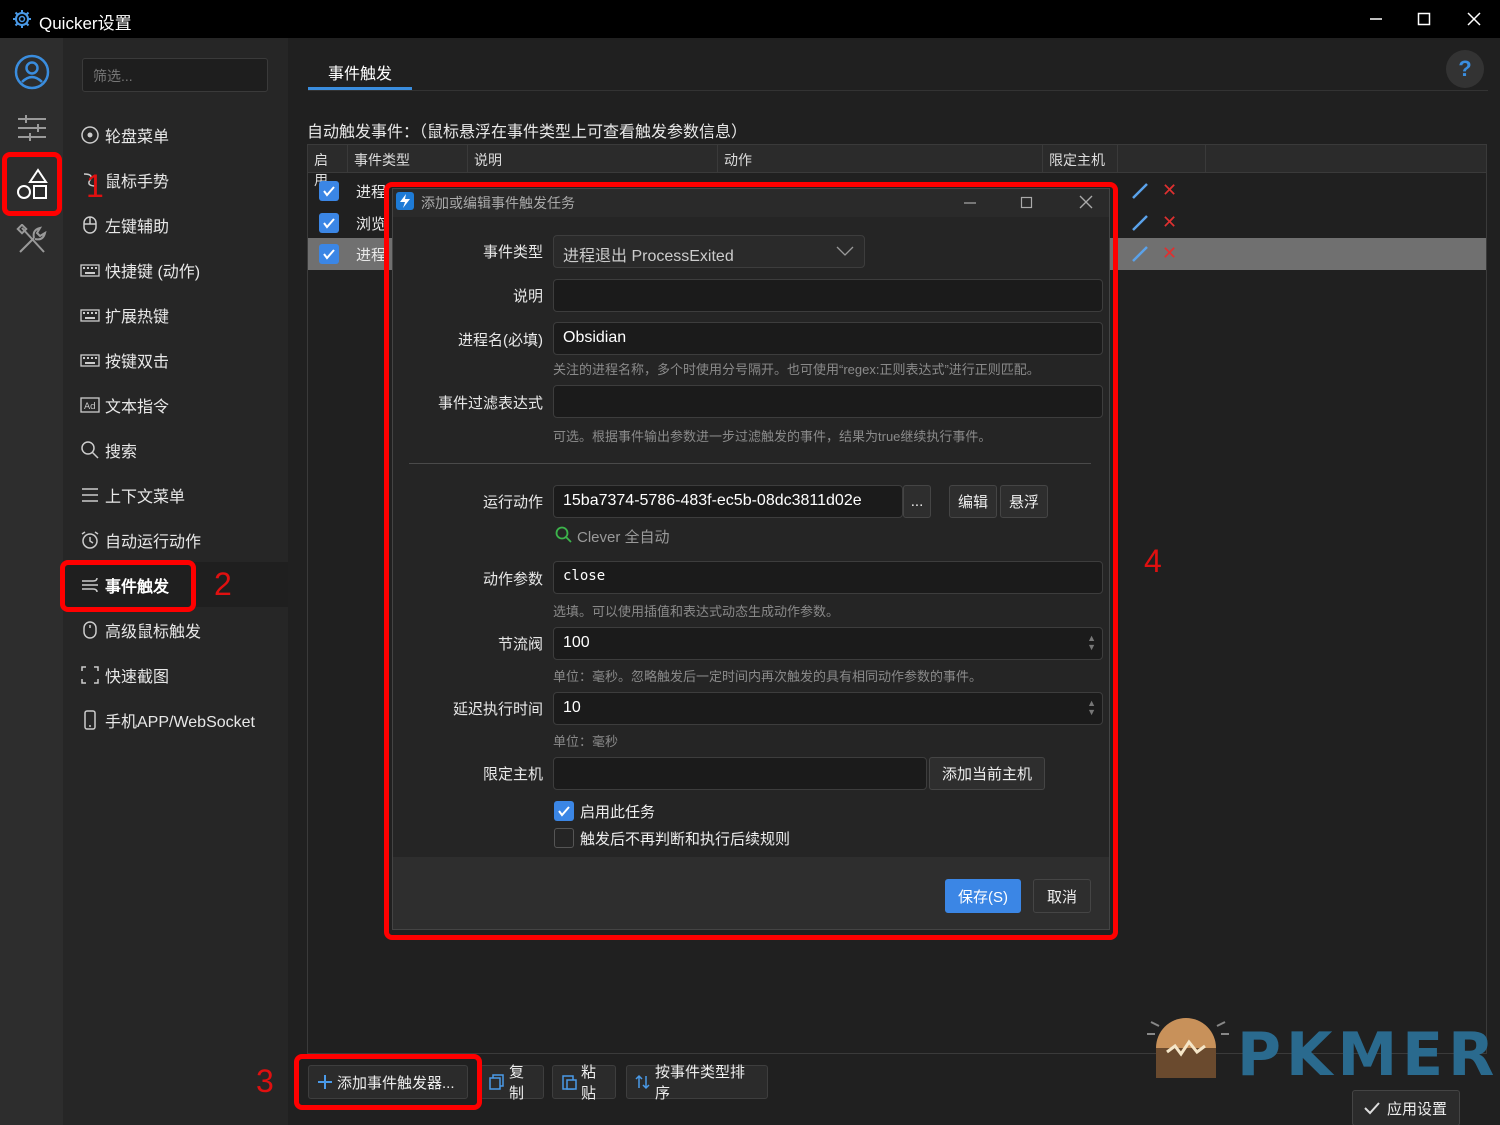 The height and width of the screenshot is (1125, 1500). Describe the element at coordinates (90, 540) in the screenshot. I see `alarm-icon` at that location.